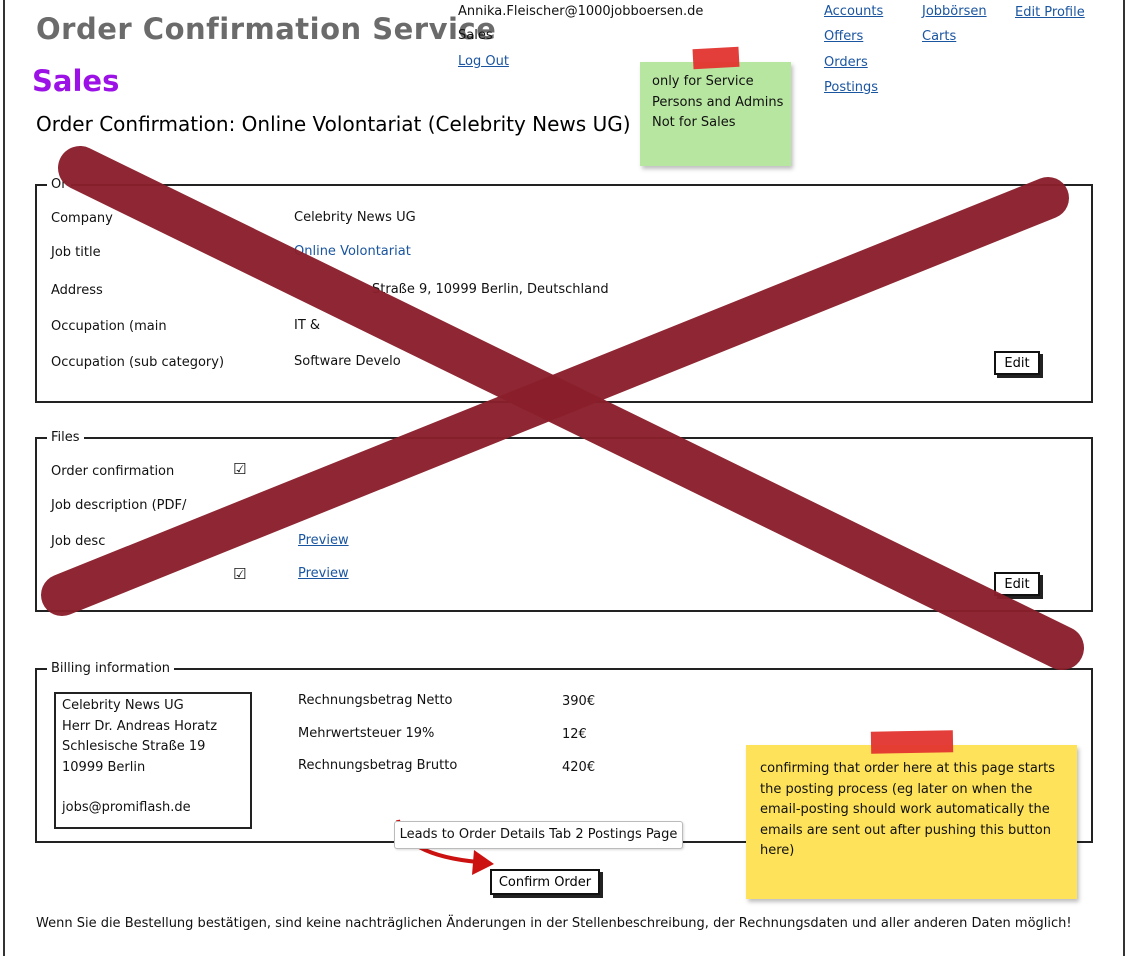  What do you see at coordinates (355, 217) in the screenshot?
I see `company-value: Celebrity News UG` at bounding box center [355, 217].